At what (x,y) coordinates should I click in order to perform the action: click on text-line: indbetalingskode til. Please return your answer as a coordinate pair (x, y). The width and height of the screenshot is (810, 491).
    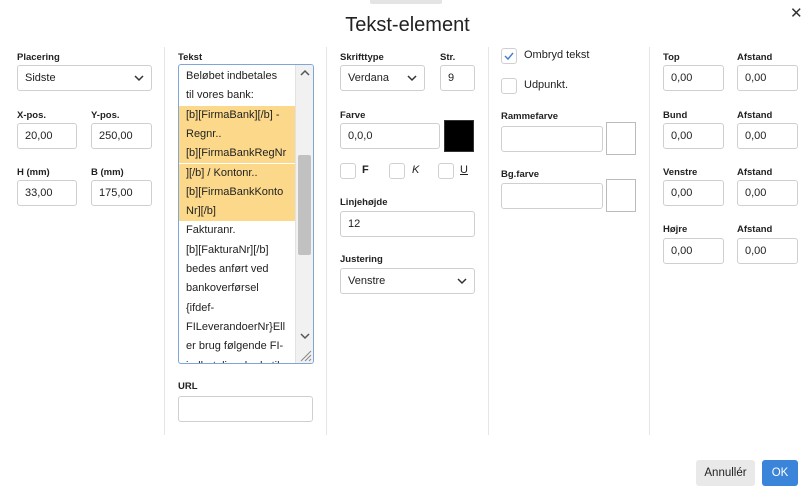
    Looking at the image, I should click on (237, 360).